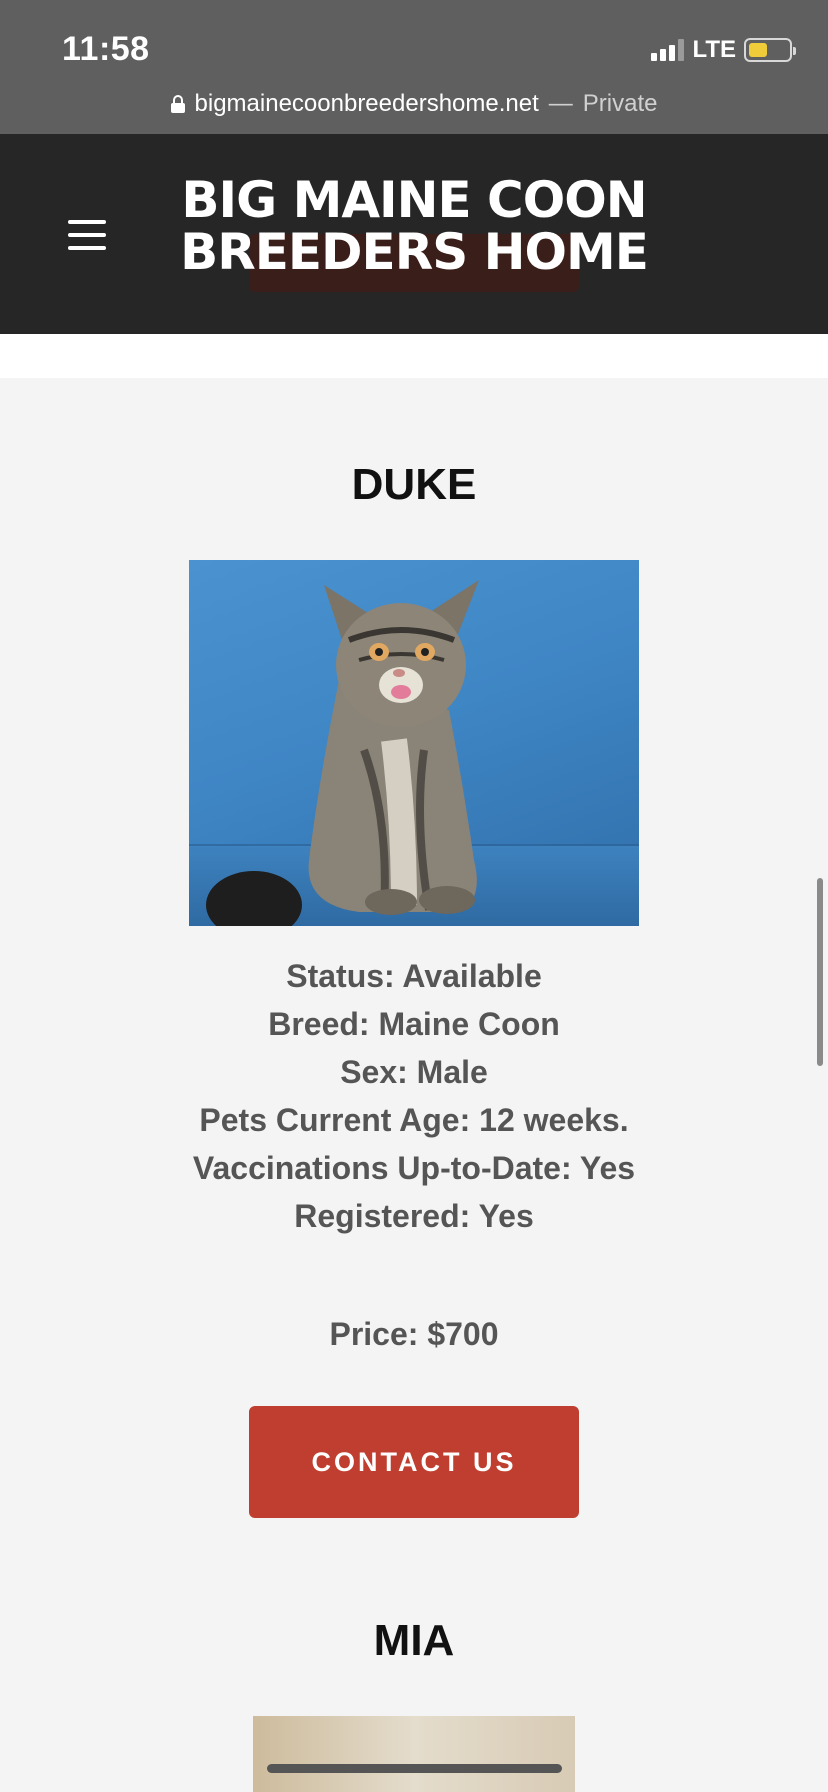  What do you see at coordinates (620, 103) in the screenshot?
I see `private-mode-label: Private` at bounding box center [620, 103].